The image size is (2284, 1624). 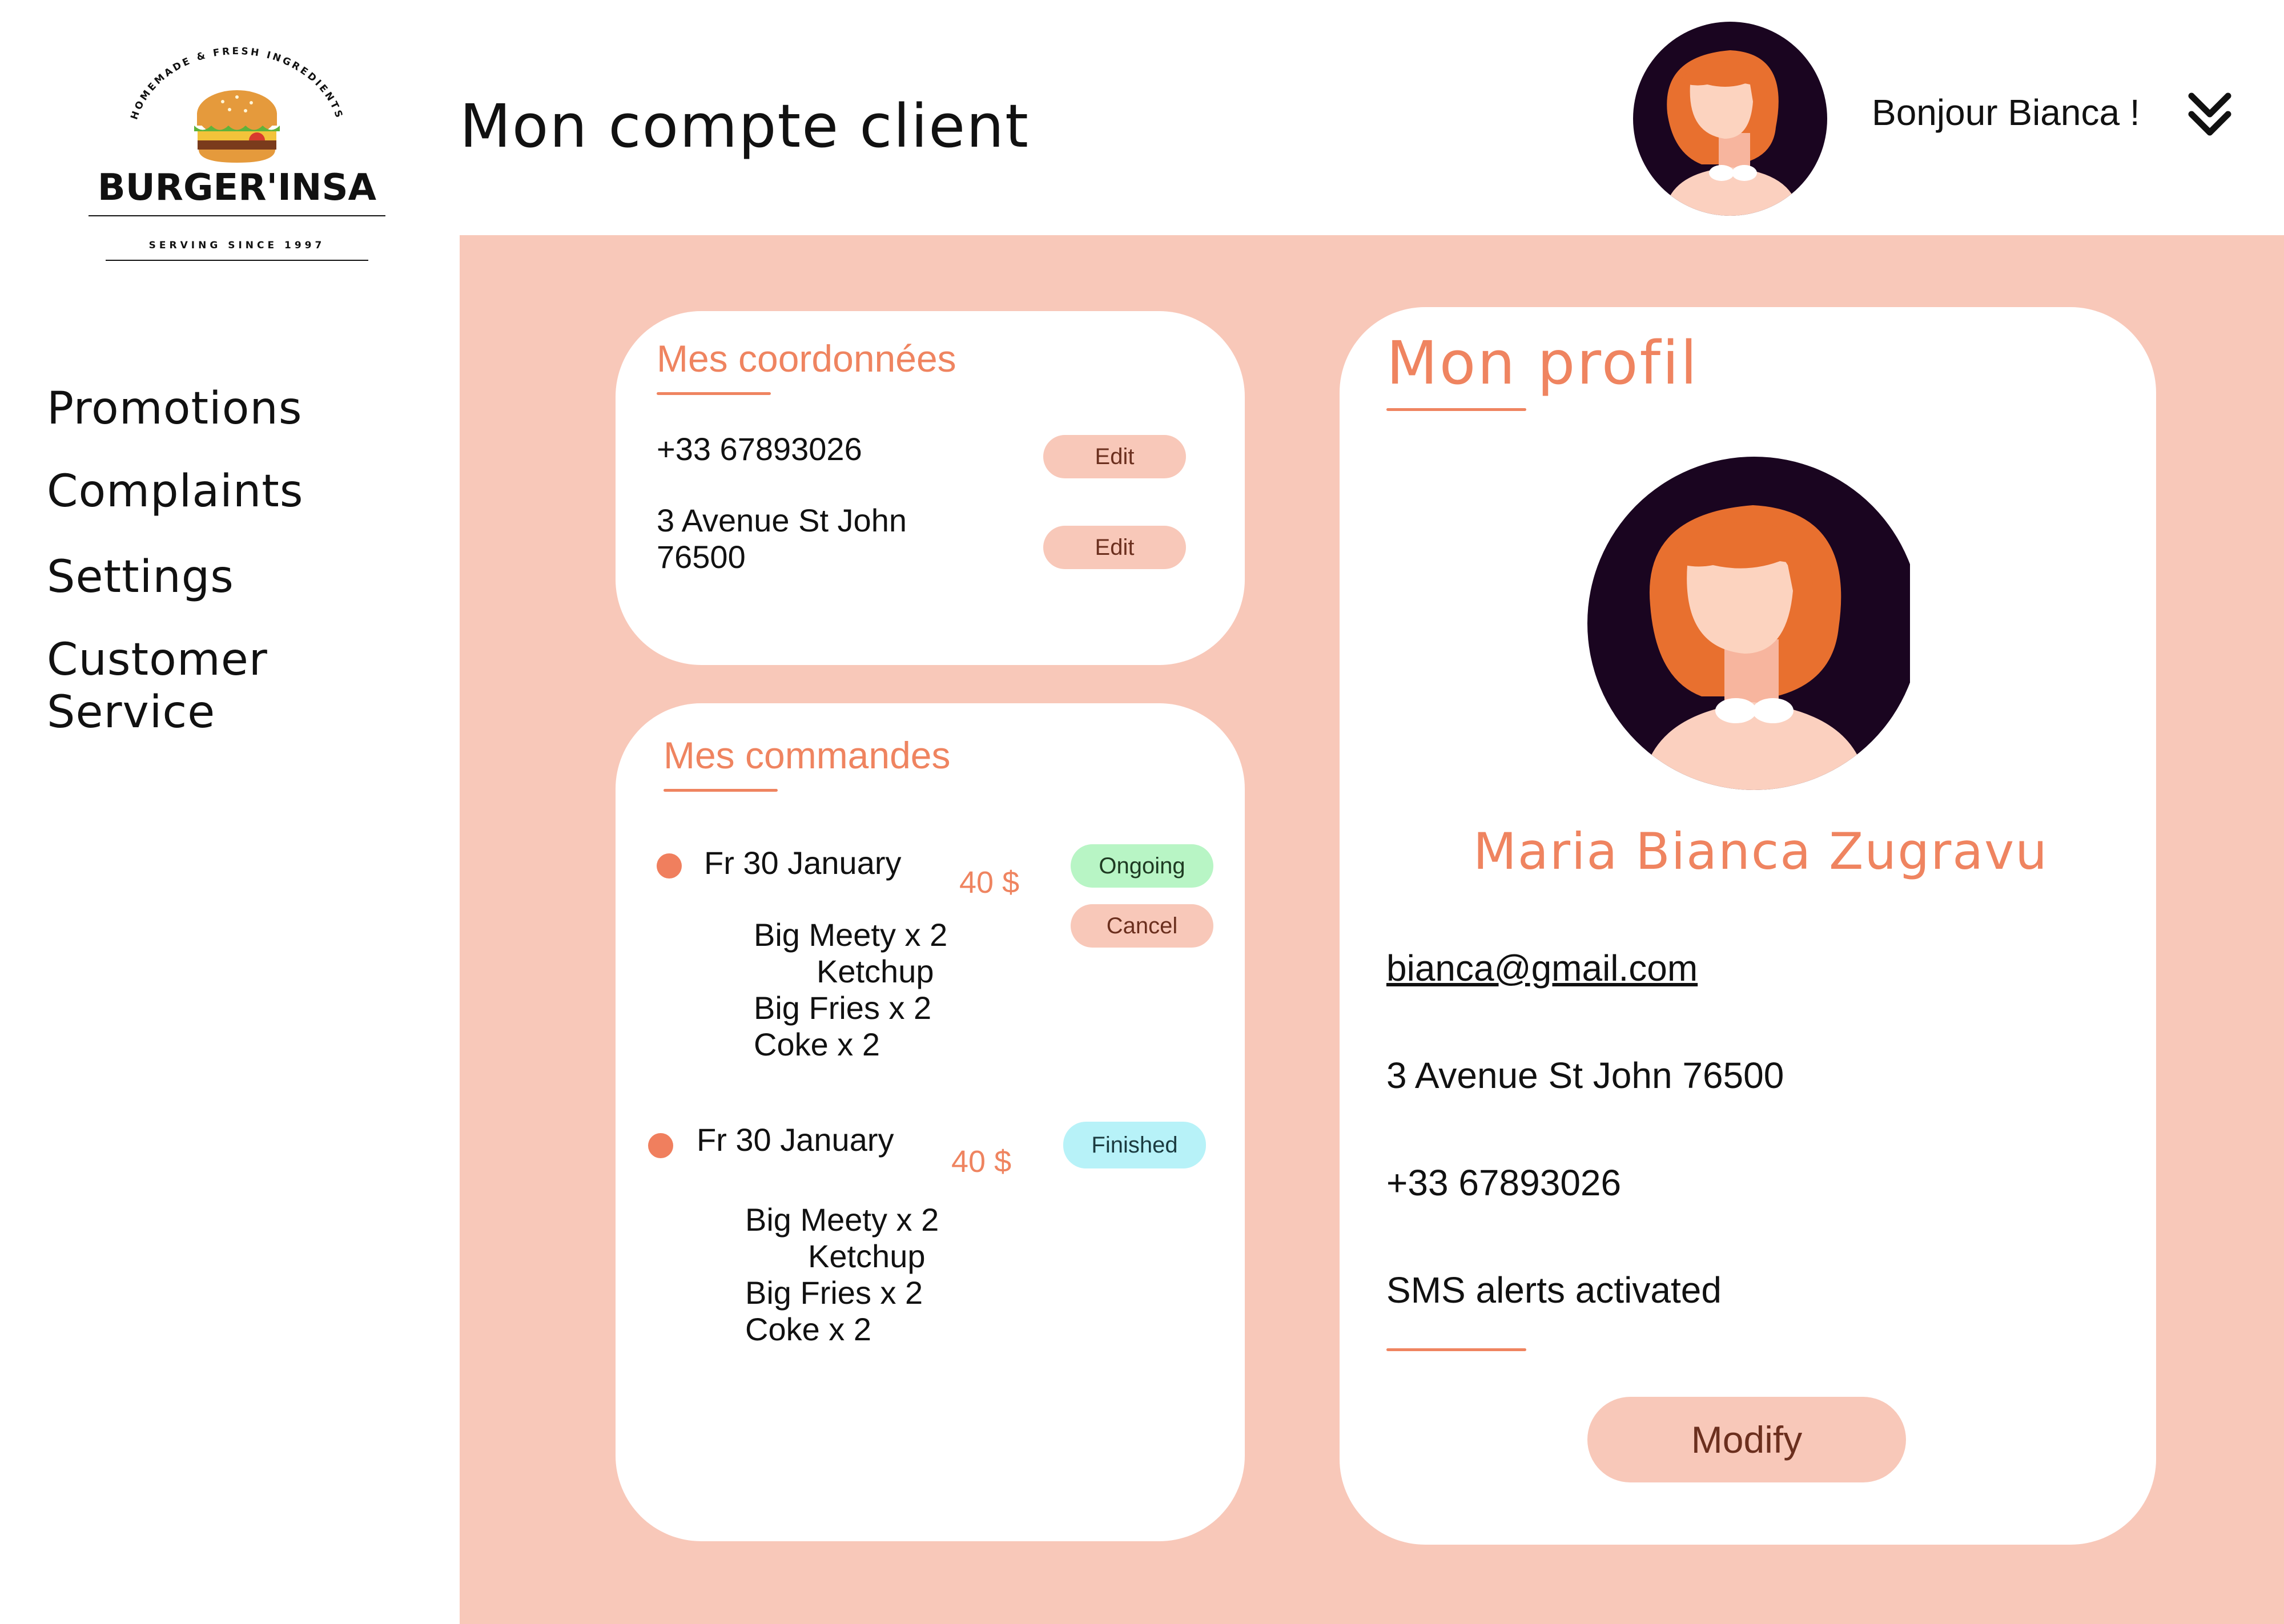 I want to click on cancel-order-button: Cancel, so click(x=1142, y=926).